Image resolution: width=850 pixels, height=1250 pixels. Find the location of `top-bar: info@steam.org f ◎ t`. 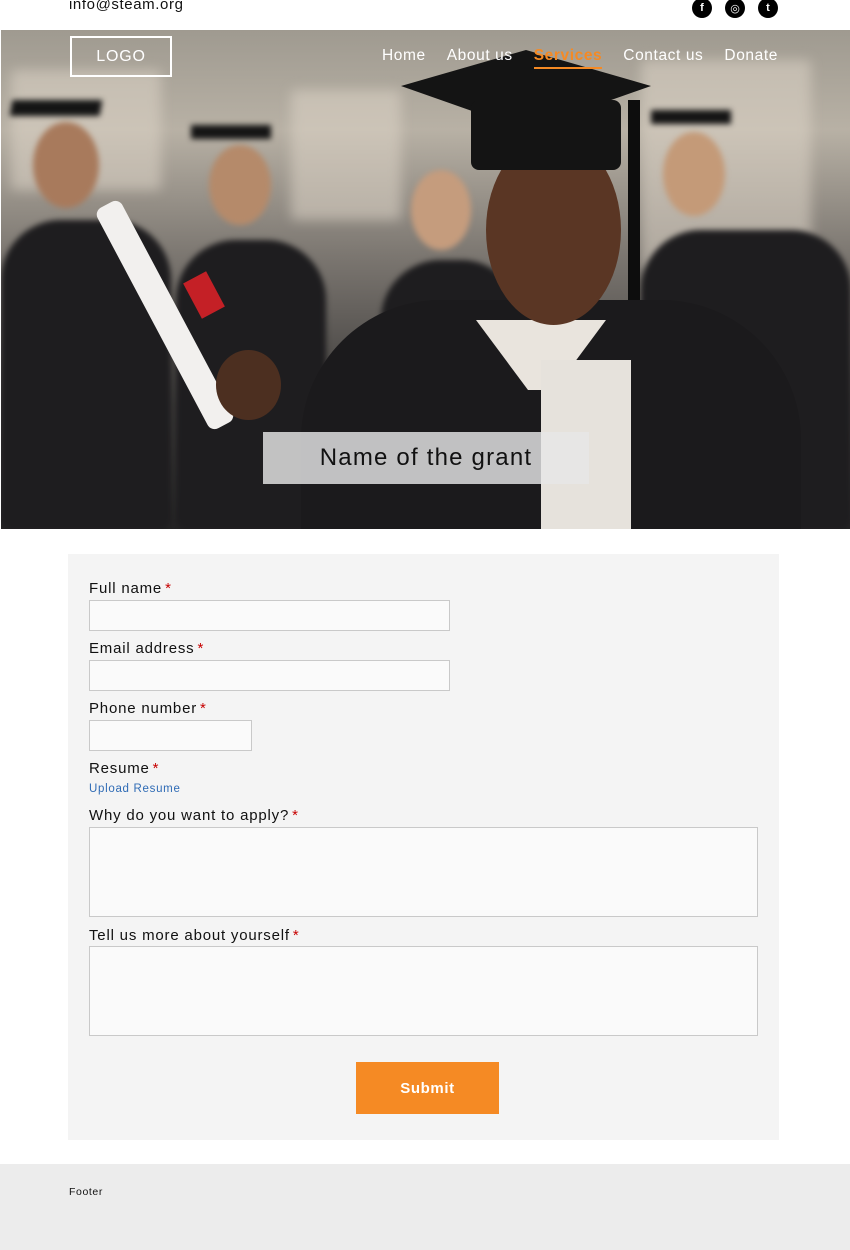

top-bar: info@steam.org f ◎ t is located at coordinates (425, 15).